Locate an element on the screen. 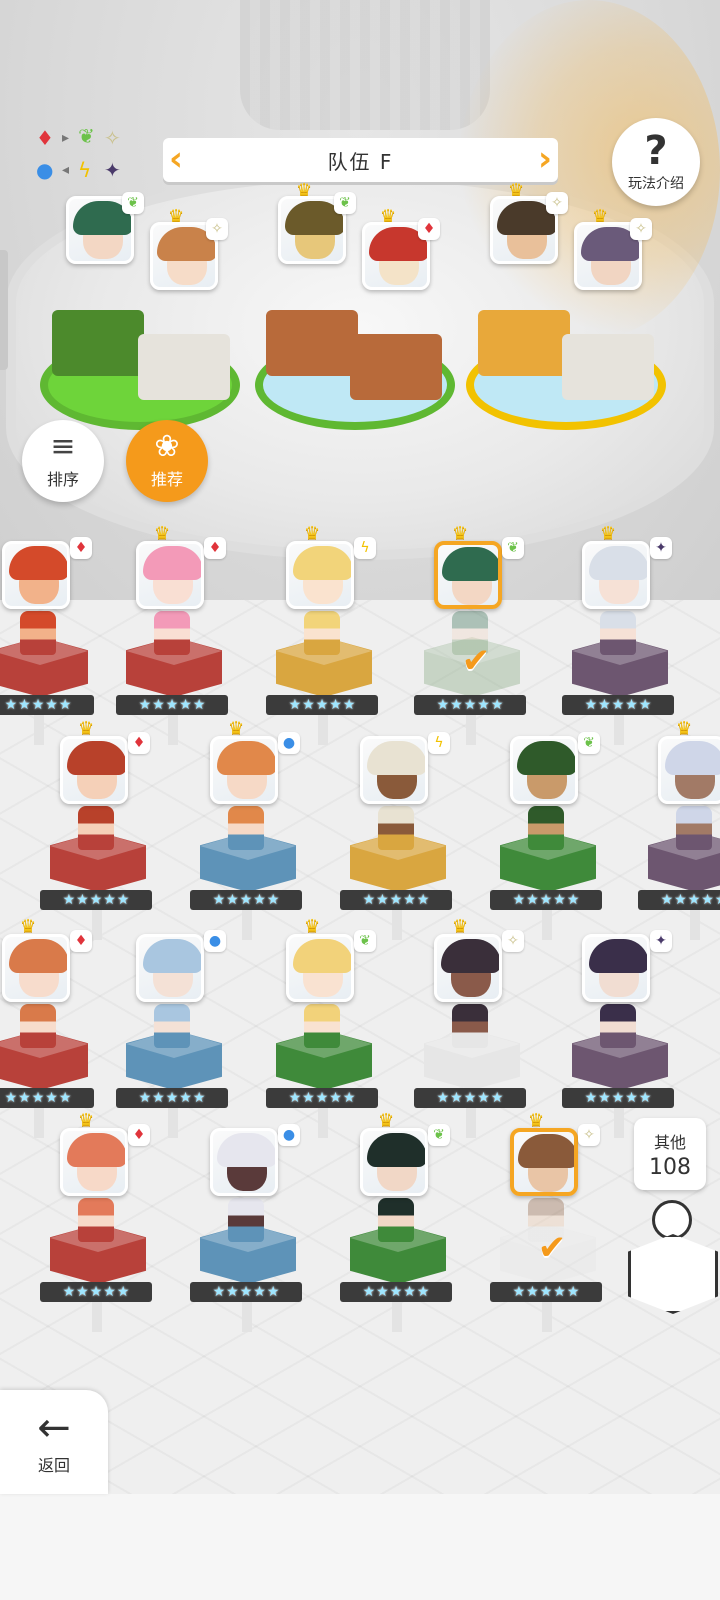 The width and height of the screenshot is (720, 1600). empty-hero-placeholder is located at coordinates (673, 1260).